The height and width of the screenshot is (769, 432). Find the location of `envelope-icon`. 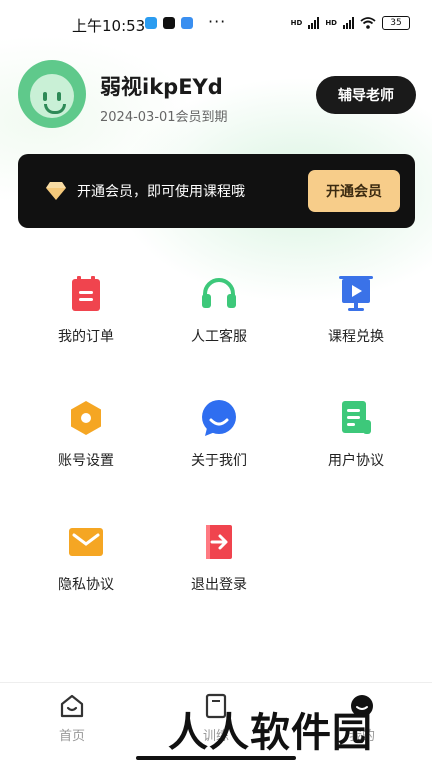

envelope-icon is located at coordinates (86, 542).